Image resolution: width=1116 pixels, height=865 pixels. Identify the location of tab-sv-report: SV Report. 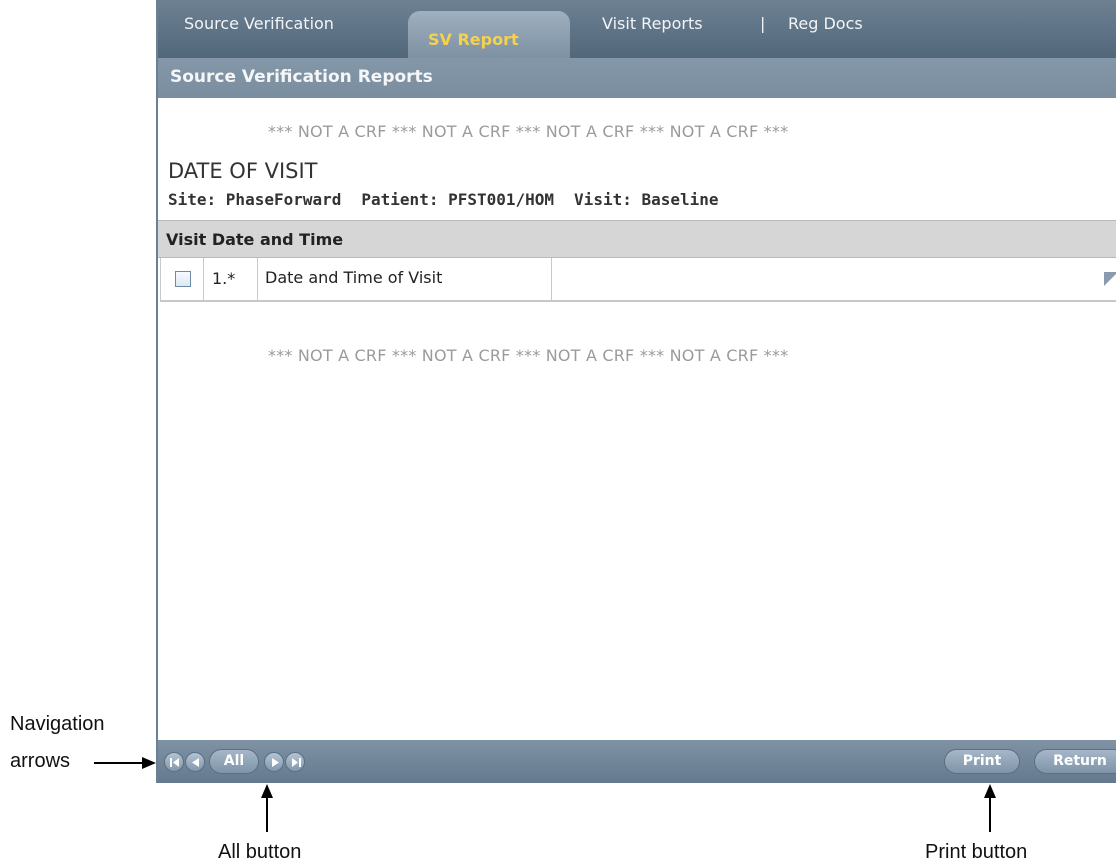
(489, 34).